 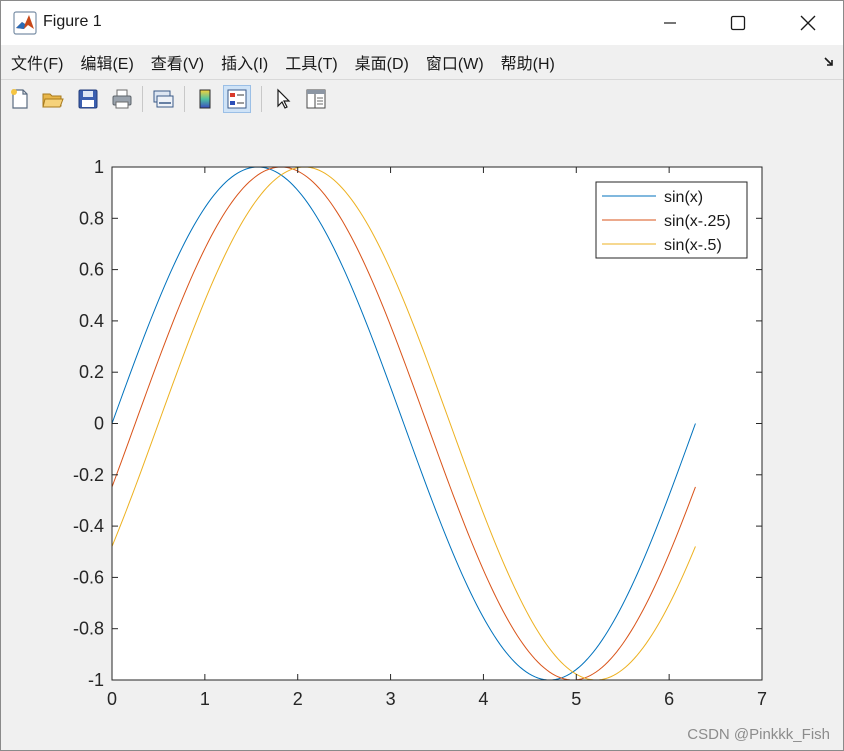 What do you see at coordinates (106, 62) in the screenshot?
I see `menu-edit: 编辑(E)` at bounding box center [106, 62].